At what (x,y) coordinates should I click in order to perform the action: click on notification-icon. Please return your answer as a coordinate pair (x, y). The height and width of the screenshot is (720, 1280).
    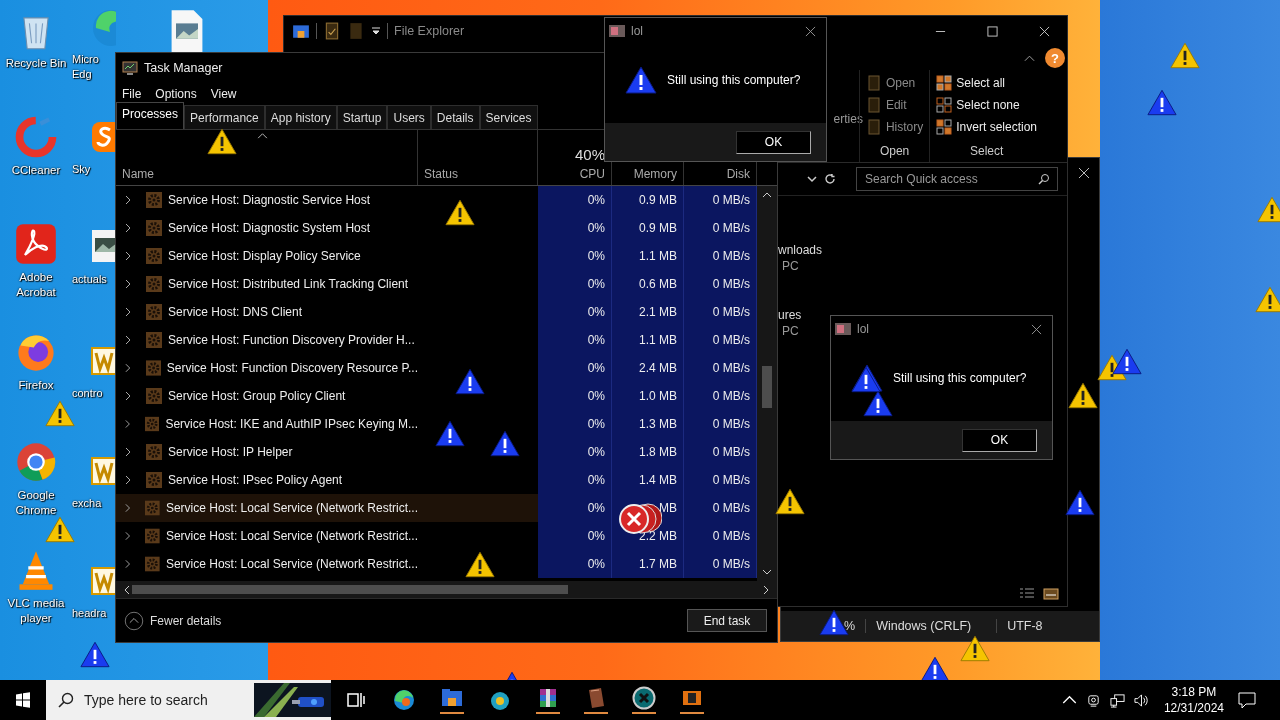
    Looking at the image, I should click on (1247, 700).